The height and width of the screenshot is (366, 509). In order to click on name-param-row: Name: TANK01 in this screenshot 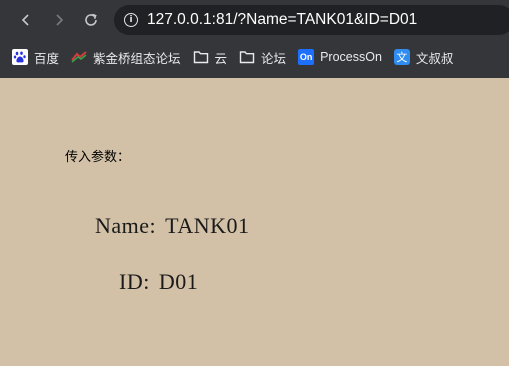, I will do `click(172, 226)`.